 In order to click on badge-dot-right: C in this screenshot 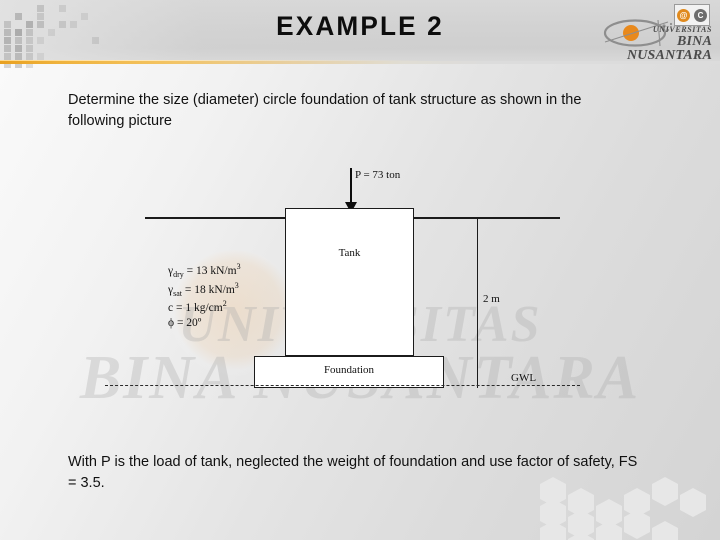, I will do `click(700, 15)`.